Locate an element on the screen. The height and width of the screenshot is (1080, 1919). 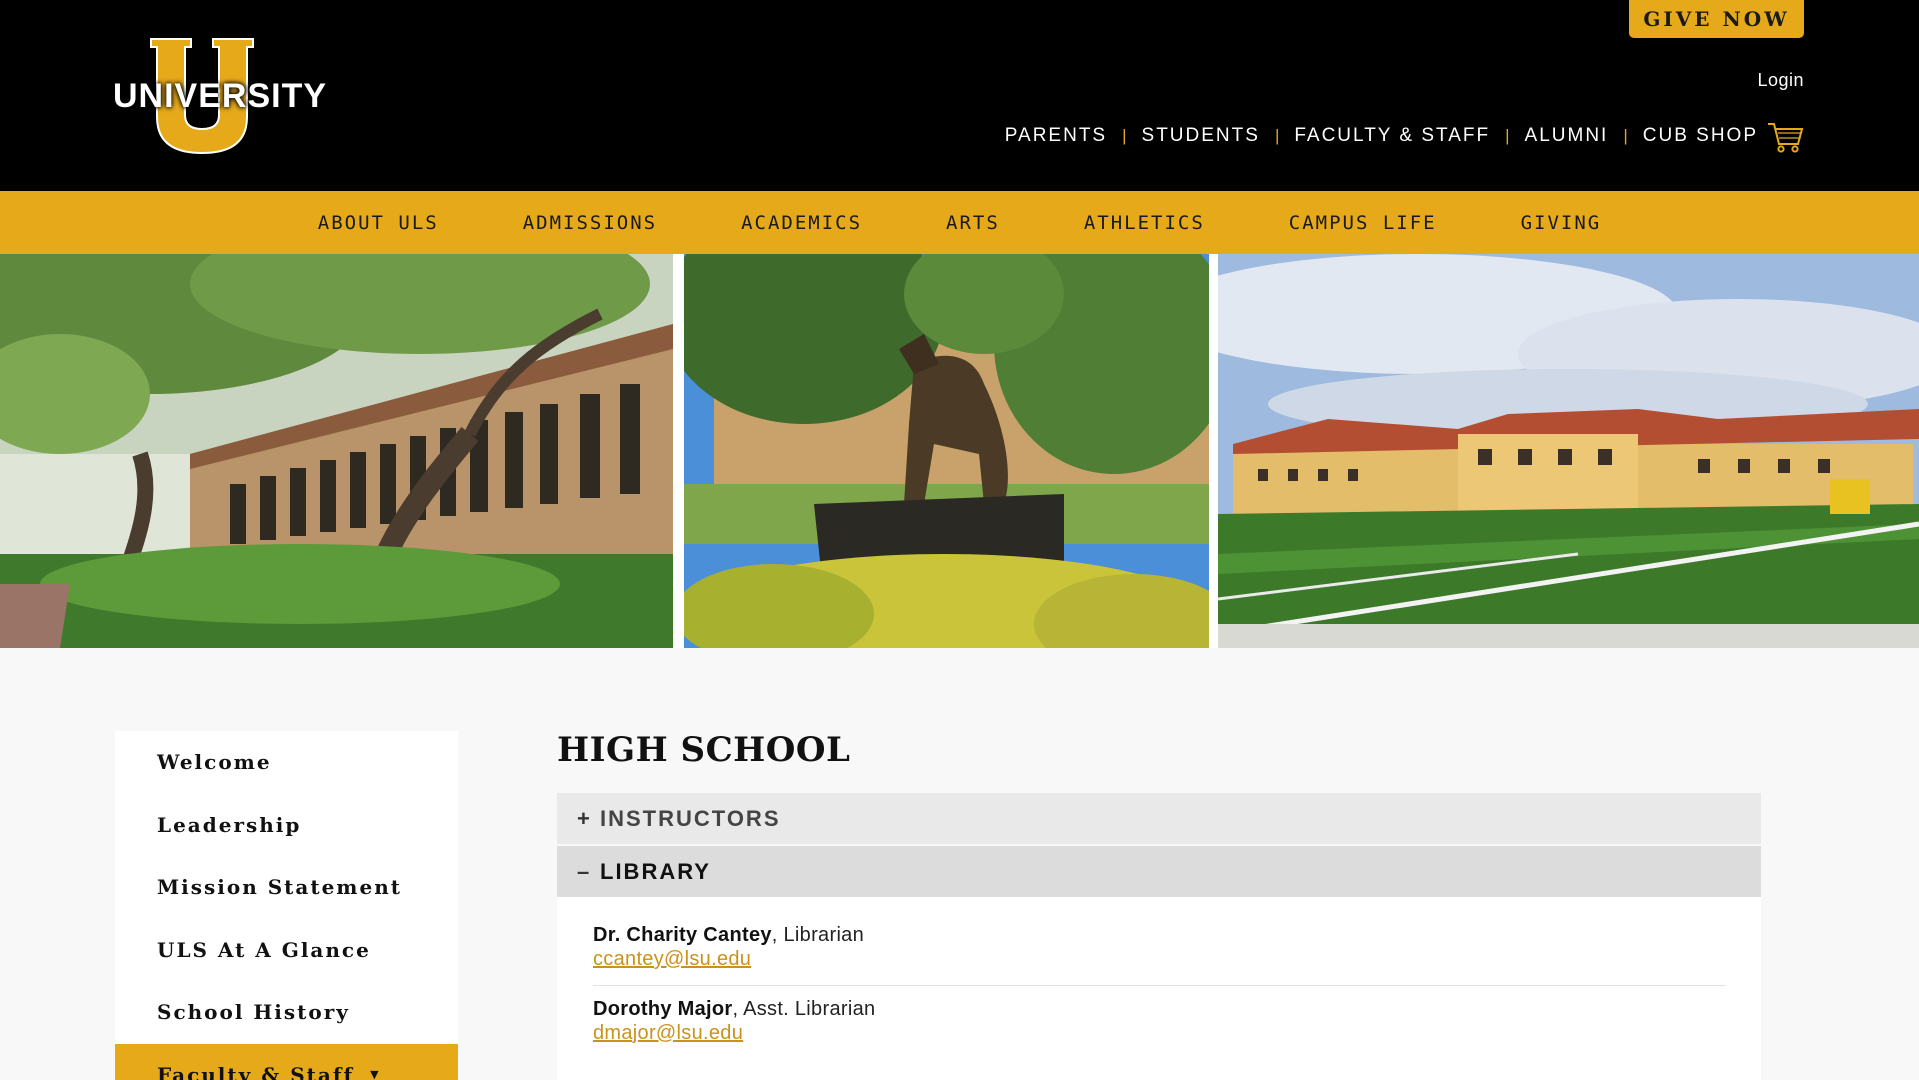
main-nav-athletics: ATHLETICS is located at coordinates (1144, 223).